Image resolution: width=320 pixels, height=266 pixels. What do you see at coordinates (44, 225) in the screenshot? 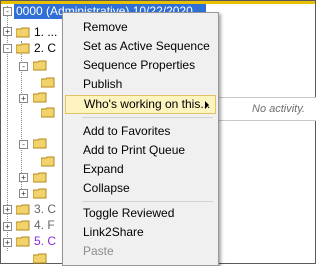
I see `tree-item-4: 4. F` at bounding box center [44, 225].